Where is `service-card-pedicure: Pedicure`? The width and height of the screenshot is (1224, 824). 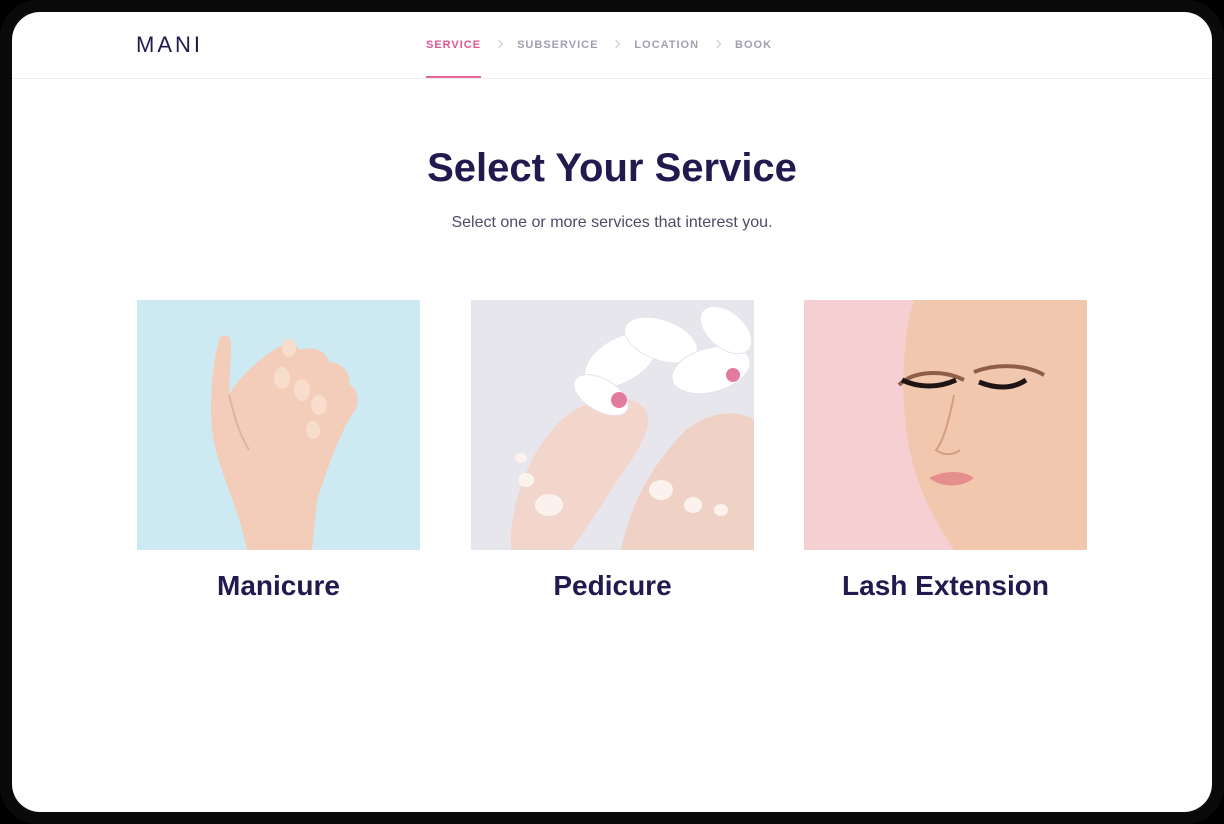 service-card-pedicure: Pedicure is located at coordinates (612, 451).